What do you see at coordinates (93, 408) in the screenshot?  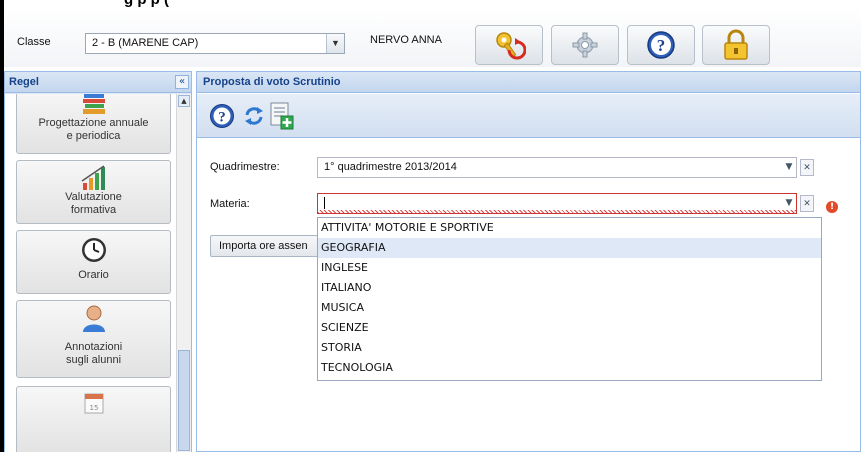 I see `svg-text: 15` at bounding box center [93, 408].